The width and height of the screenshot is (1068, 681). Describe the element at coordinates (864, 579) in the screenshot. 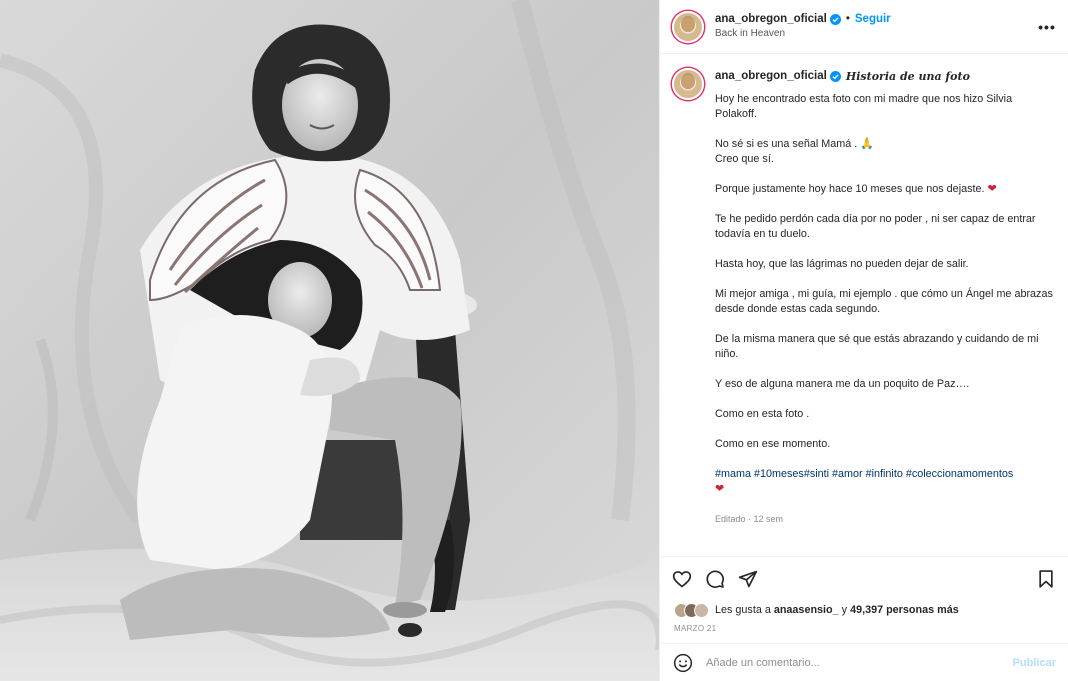

I see `action-bar` at that location.